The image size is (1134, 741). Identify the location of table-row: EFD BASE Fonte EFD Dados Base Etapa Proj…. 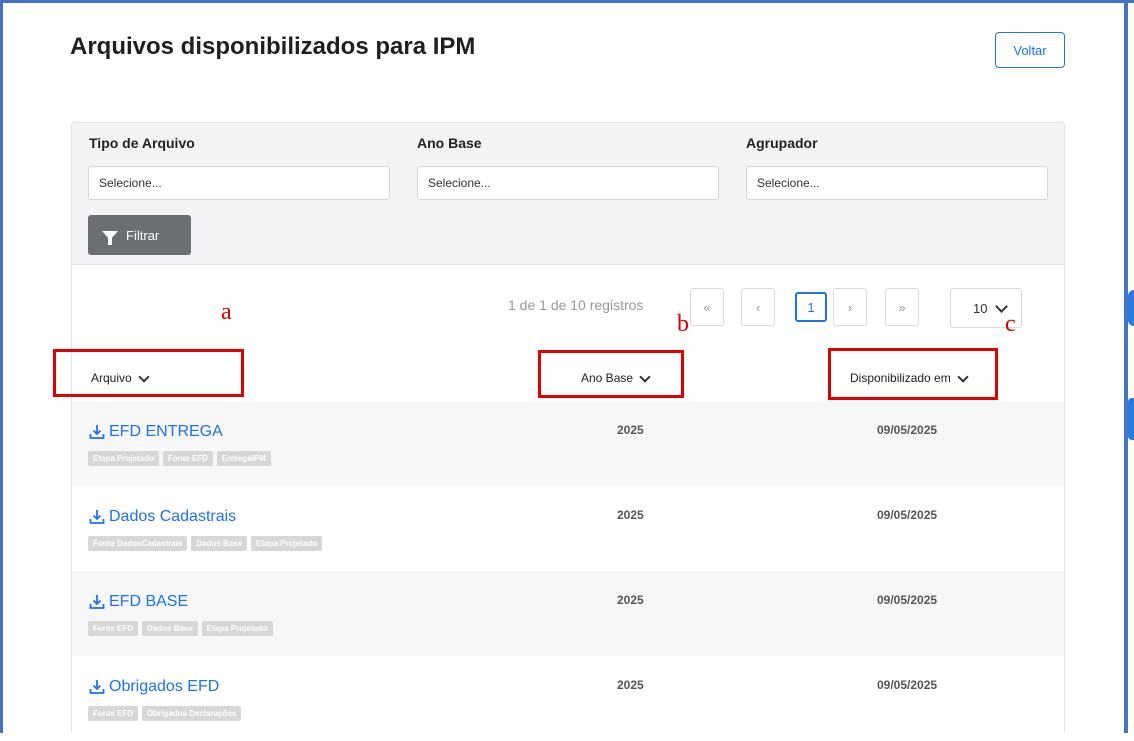
(568, 613).